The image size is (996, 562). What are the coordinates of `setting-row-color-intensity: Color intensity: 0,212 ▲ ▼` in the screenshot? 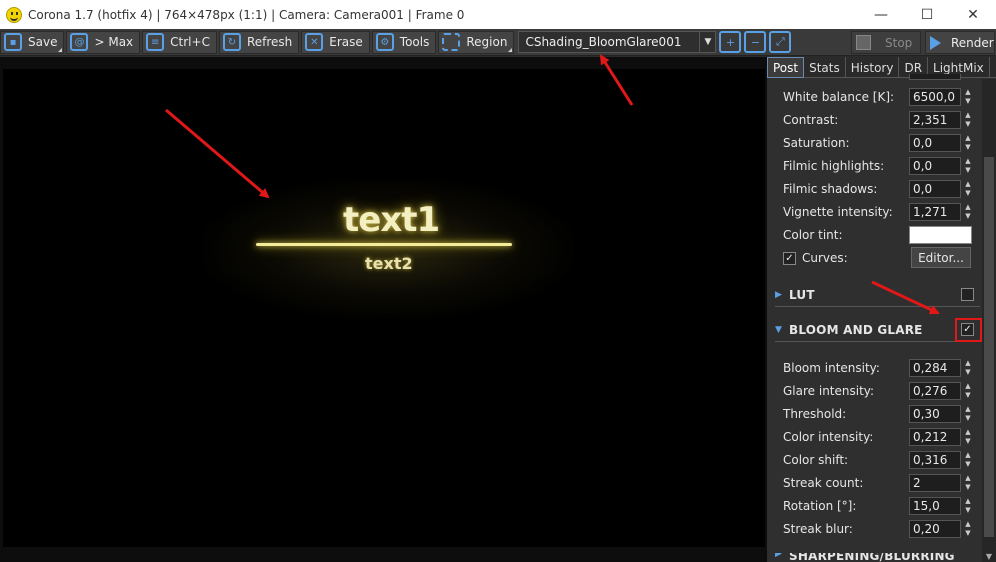 It's located at (878, 437).